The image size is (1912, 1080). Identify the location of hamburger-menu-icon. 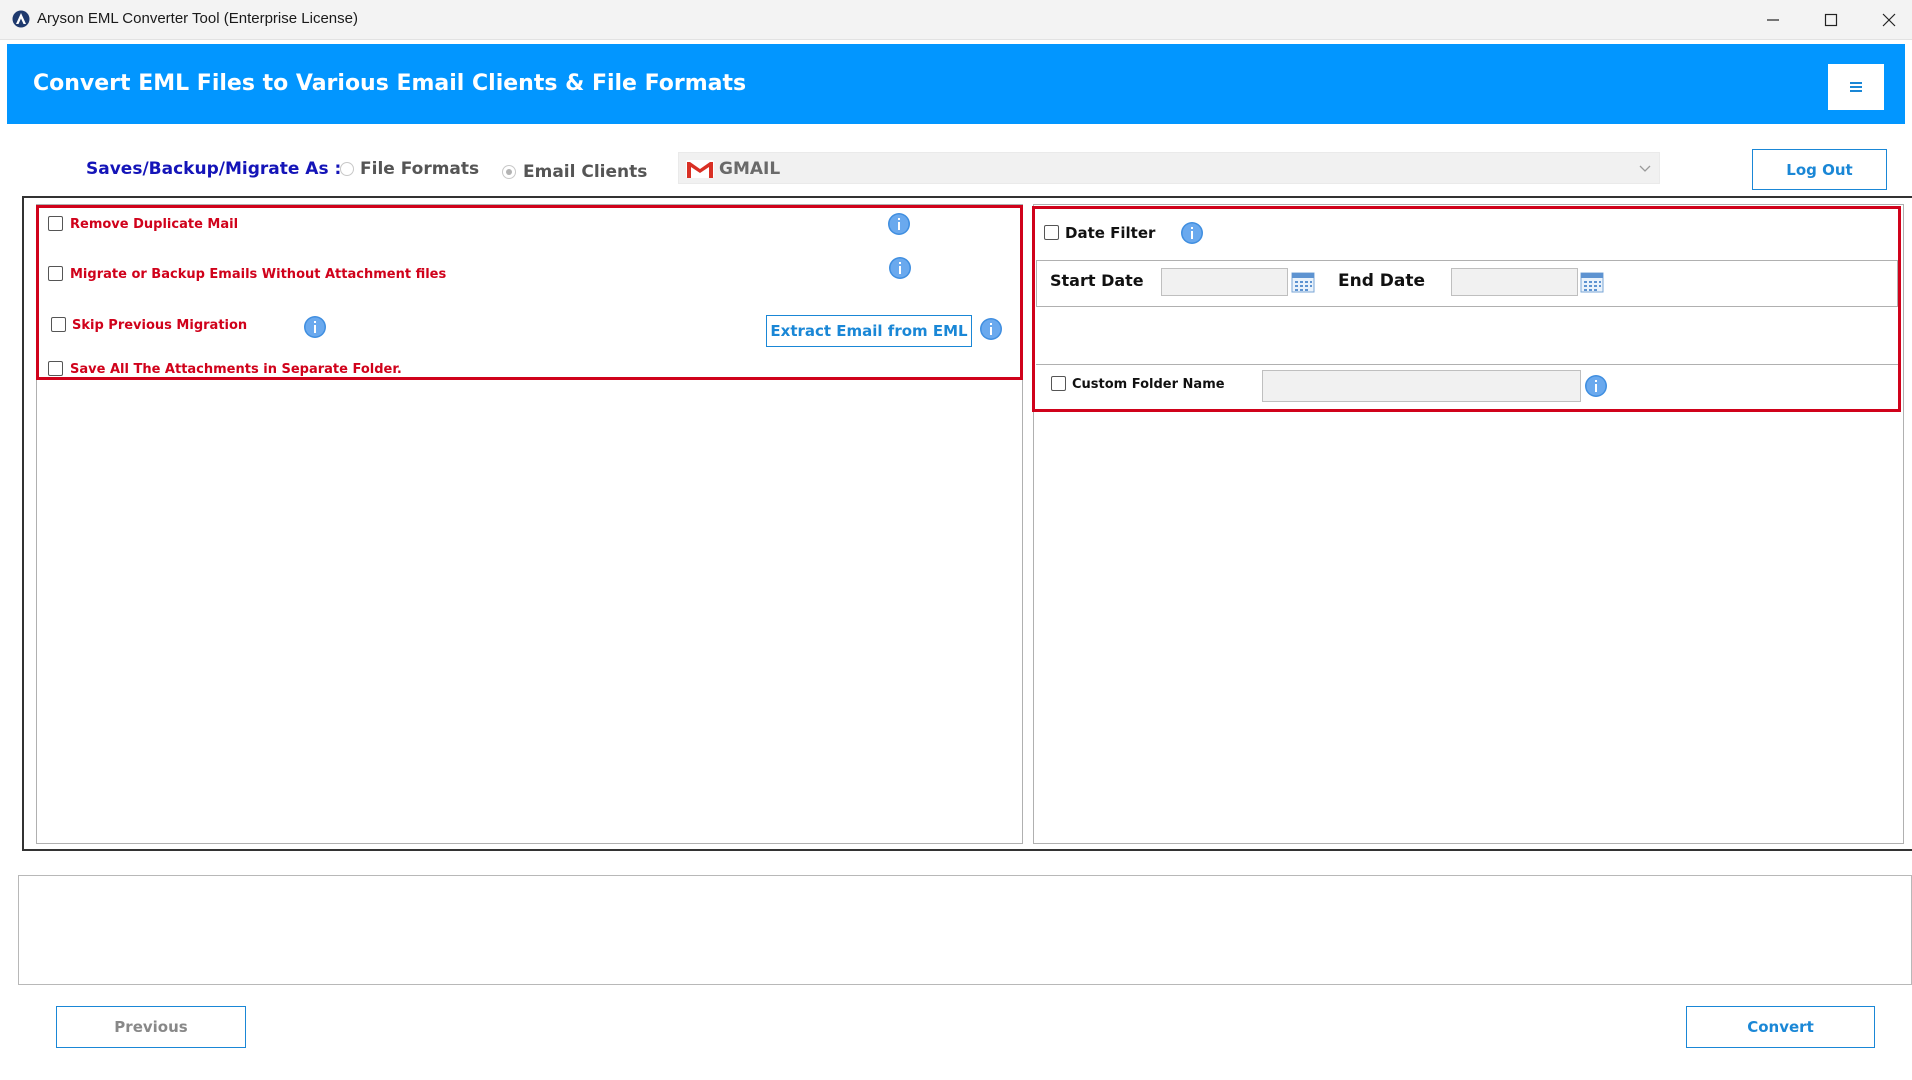
(1856, 87).